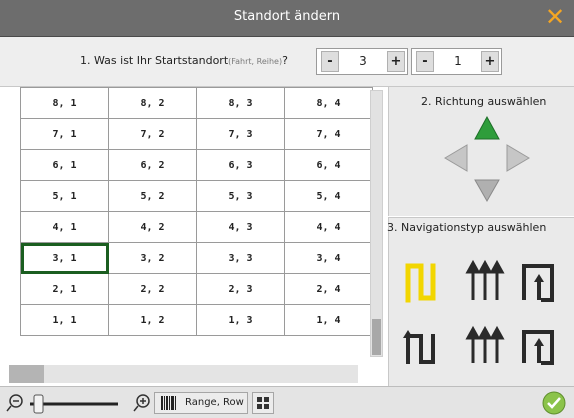 The width and height of the screenshot is (574, 418). I want to click on range-row-button: Range, Row, so click(201, 403).